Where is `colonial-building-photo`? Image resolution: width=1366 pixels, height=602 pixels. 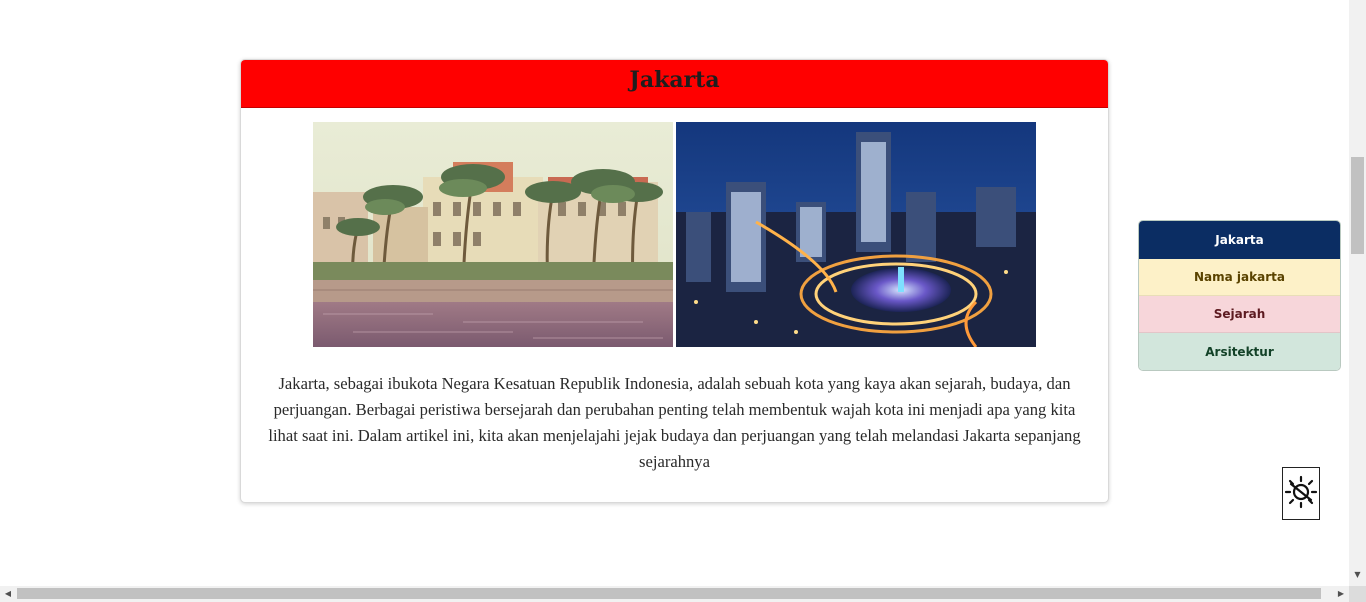 colonial-building-photo is located at coordinates (493, 234).